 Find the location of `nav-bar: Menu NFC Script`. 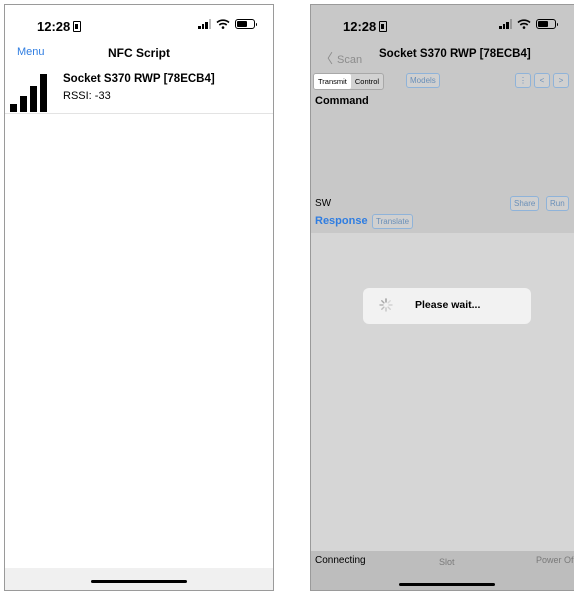

nav-bar: Menu NFC Script is located at coordinates (139, 54).